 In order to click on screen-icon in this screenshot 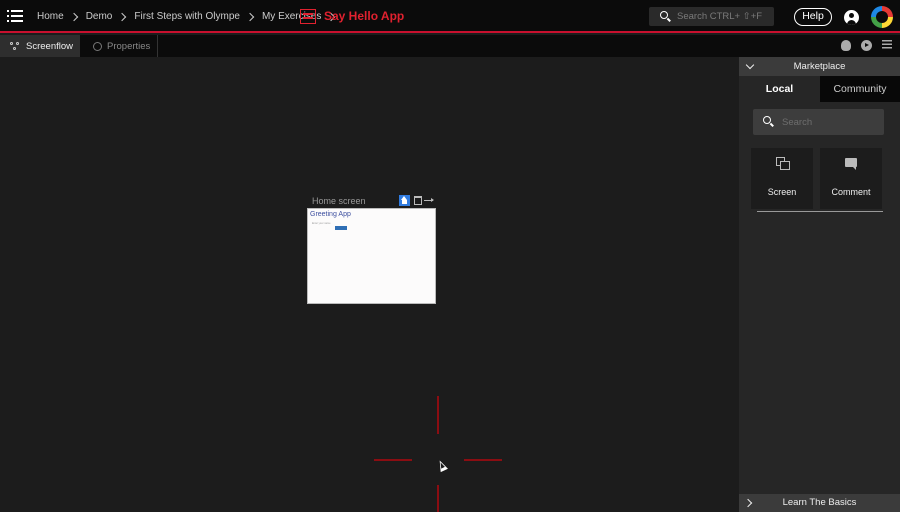, I will do `click(783, 163)`.